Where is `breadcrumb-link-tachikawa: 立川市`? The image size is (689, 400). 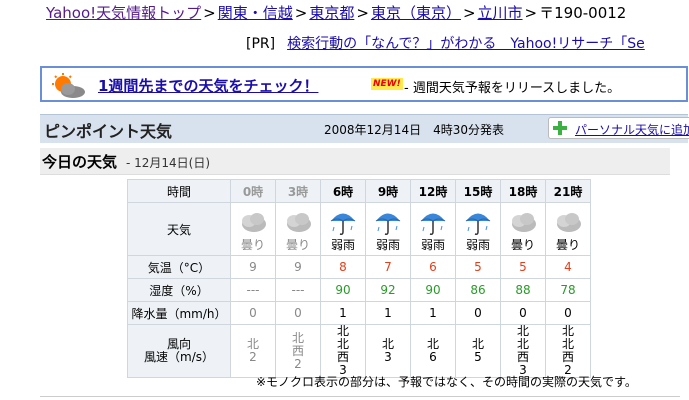
breadcrumb-link-tachikawa: 立川市 is located at coordinates (500, 13).